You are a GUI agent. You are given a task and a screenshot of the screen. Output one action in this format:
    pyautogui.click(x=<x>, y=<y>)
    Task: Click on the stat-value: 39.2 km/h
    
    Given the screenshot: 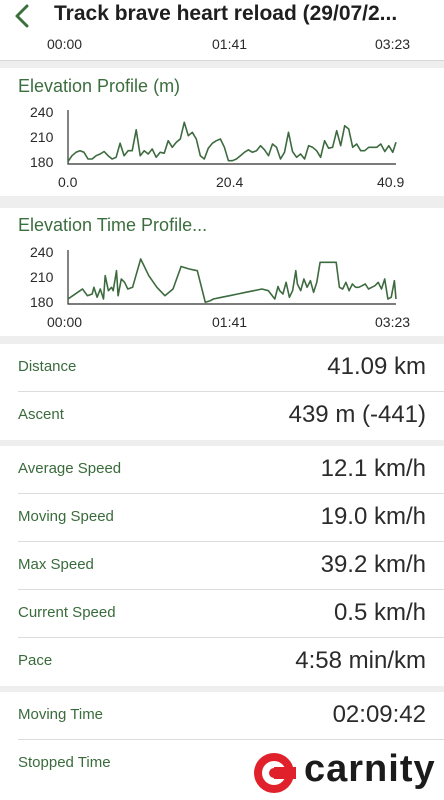 What is the action you would take?
    pyautogui.click(x=373, y=564)
    